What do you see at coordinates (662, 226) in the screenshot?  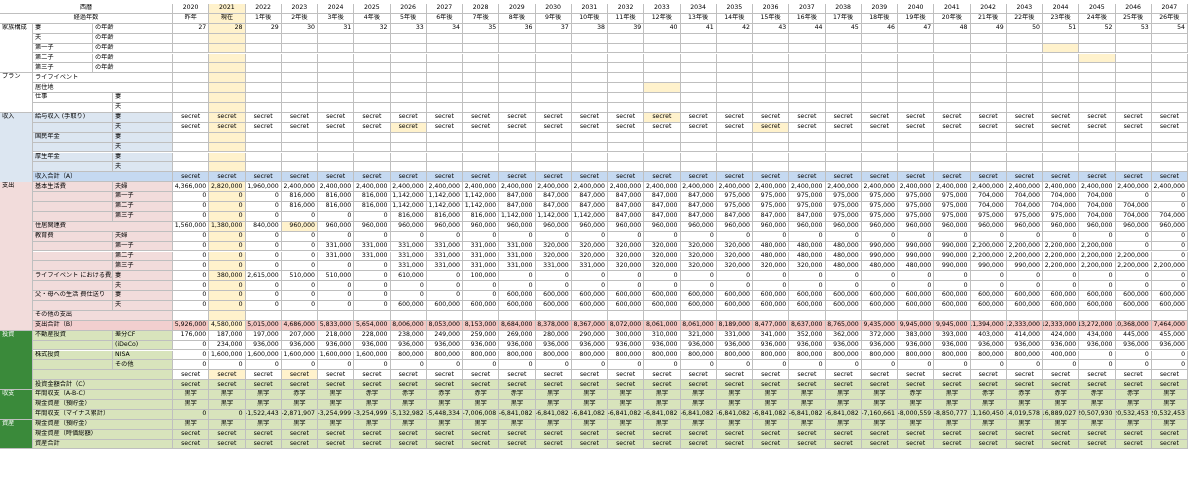 I see `housing-cell: 960,000` at bounding box center [662, 226].